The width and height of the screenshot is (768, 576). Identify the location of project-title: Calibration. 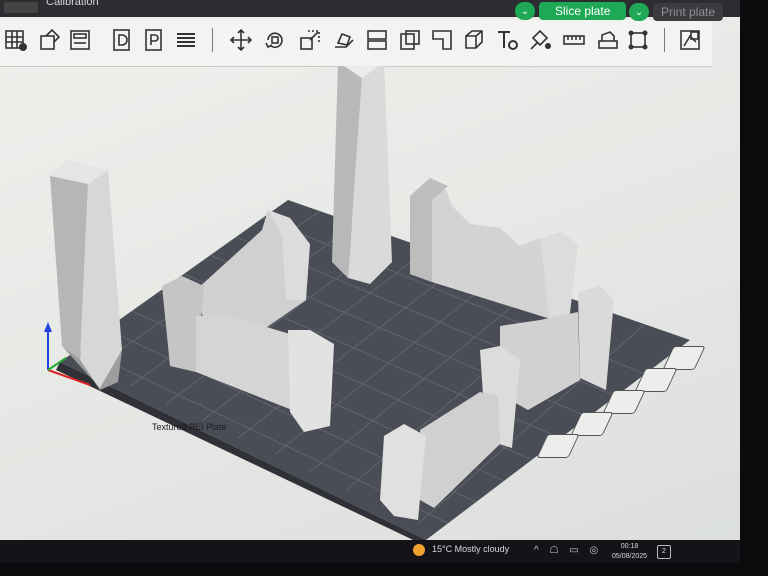
(72, 4).